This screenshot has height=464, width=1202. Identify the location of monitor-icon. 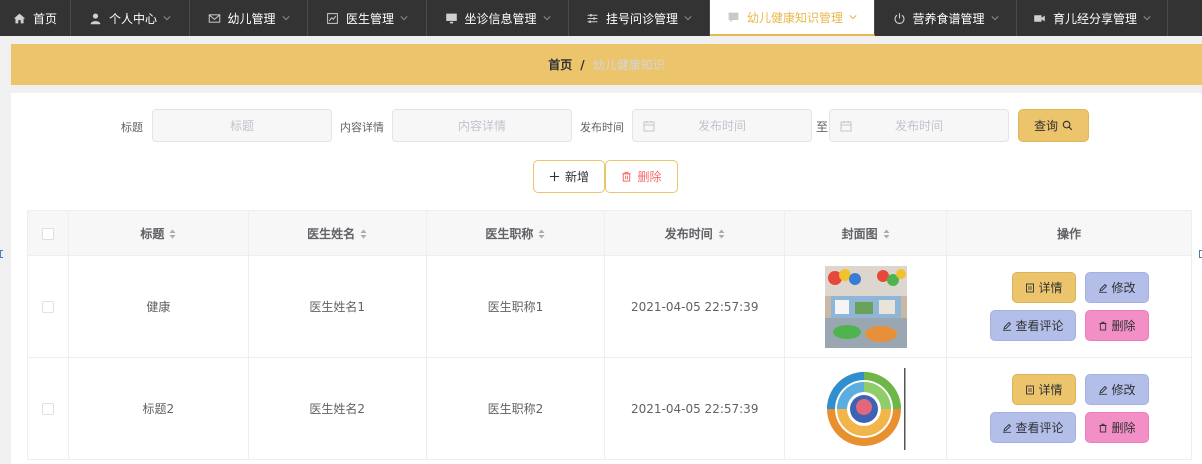
(451, 18).